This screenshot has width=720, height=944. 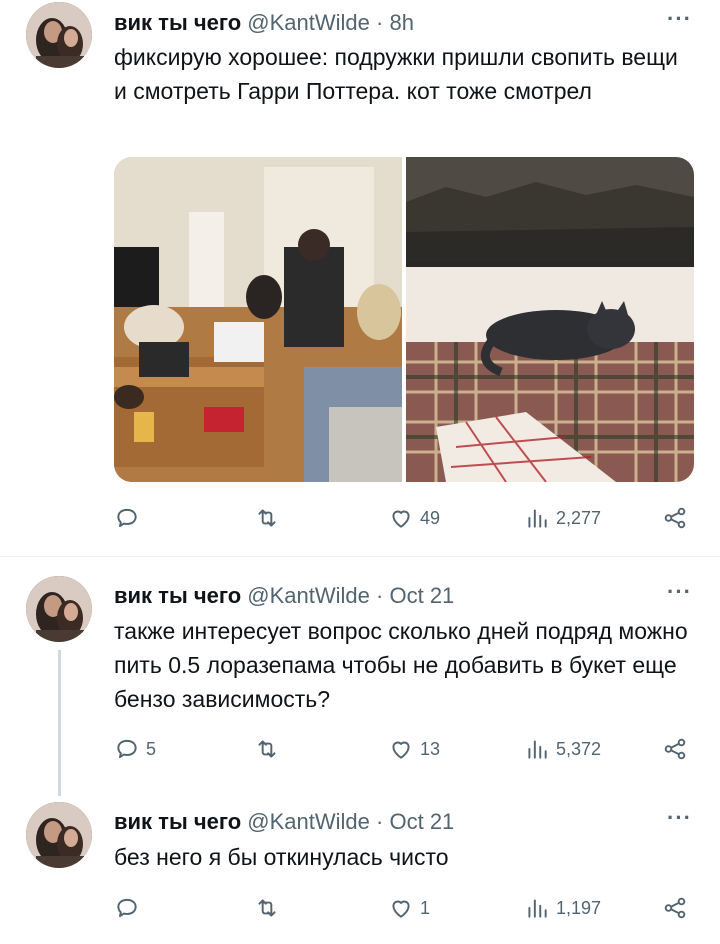 I want to click on tweet-actions: 5 13 5,372, so click(x=406, y=751).